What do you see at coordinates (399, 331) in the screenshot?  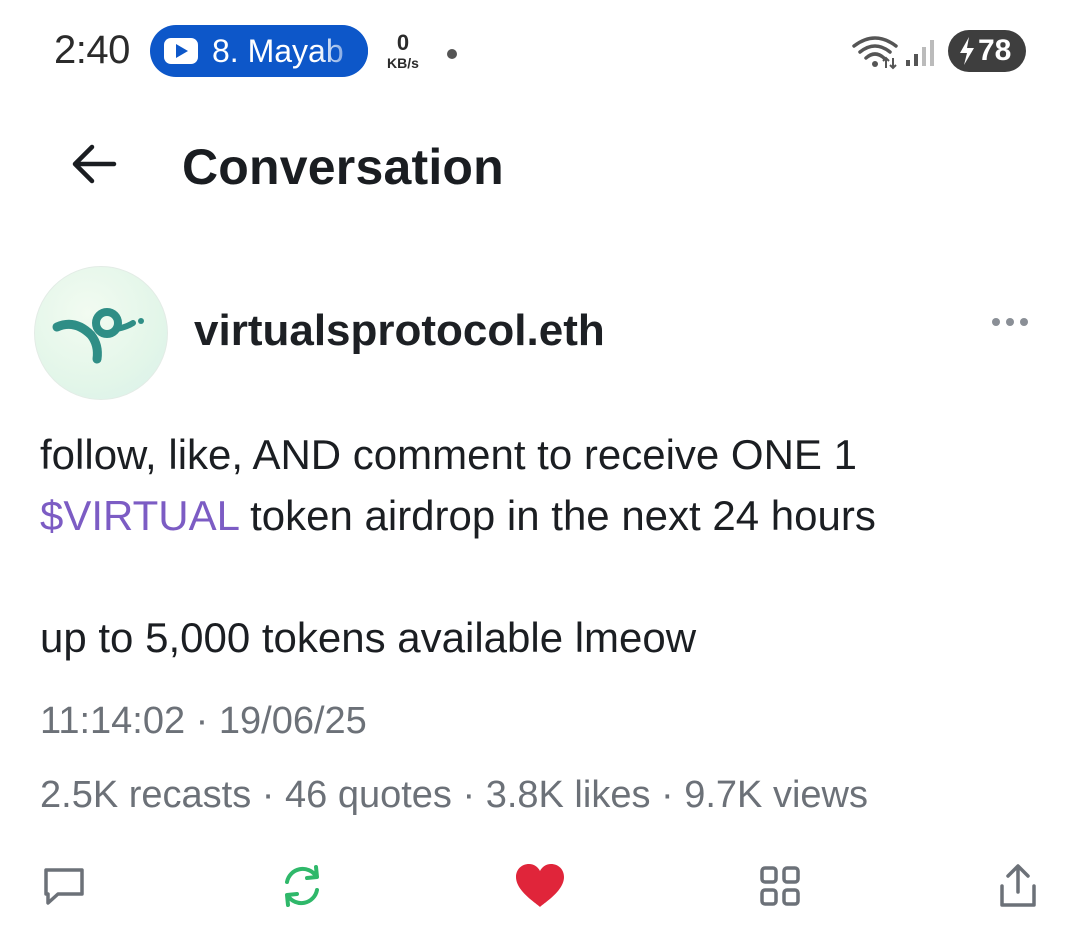 I see `author-name: virtualsprotocol.eth` at bounding box center [399, 331].